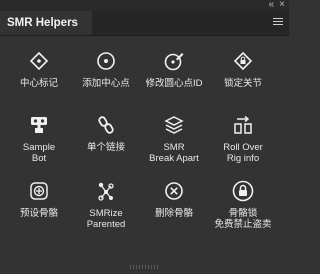 The width and height of the screenshot is (320, 274). What do you see at coordinates (46, 23) in the screenshot?
I see `panel-tab-smr-helpers: SMR Helpers` at bounding box center [46, 23].